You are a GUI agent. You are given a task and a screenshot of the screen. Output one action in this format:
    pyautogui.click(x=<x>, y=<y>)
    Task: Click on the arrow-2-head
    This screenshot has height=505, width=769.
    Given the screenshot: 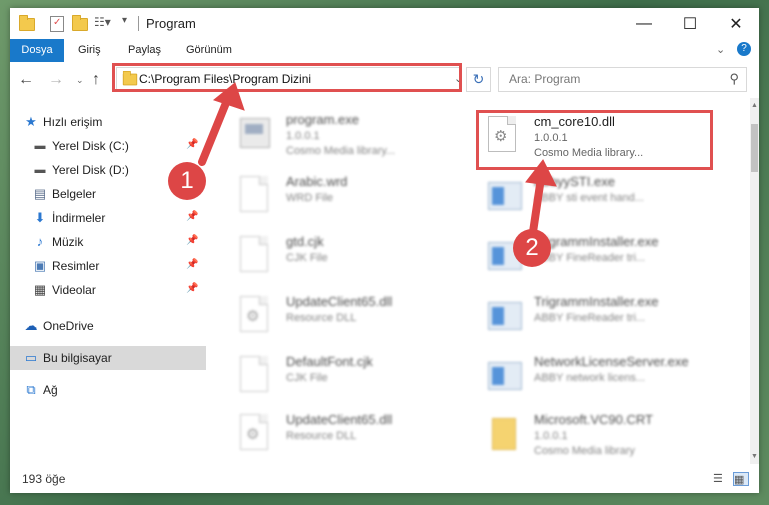 What is the action you would take?
    pyautogui.click(x=541, y=173)
    